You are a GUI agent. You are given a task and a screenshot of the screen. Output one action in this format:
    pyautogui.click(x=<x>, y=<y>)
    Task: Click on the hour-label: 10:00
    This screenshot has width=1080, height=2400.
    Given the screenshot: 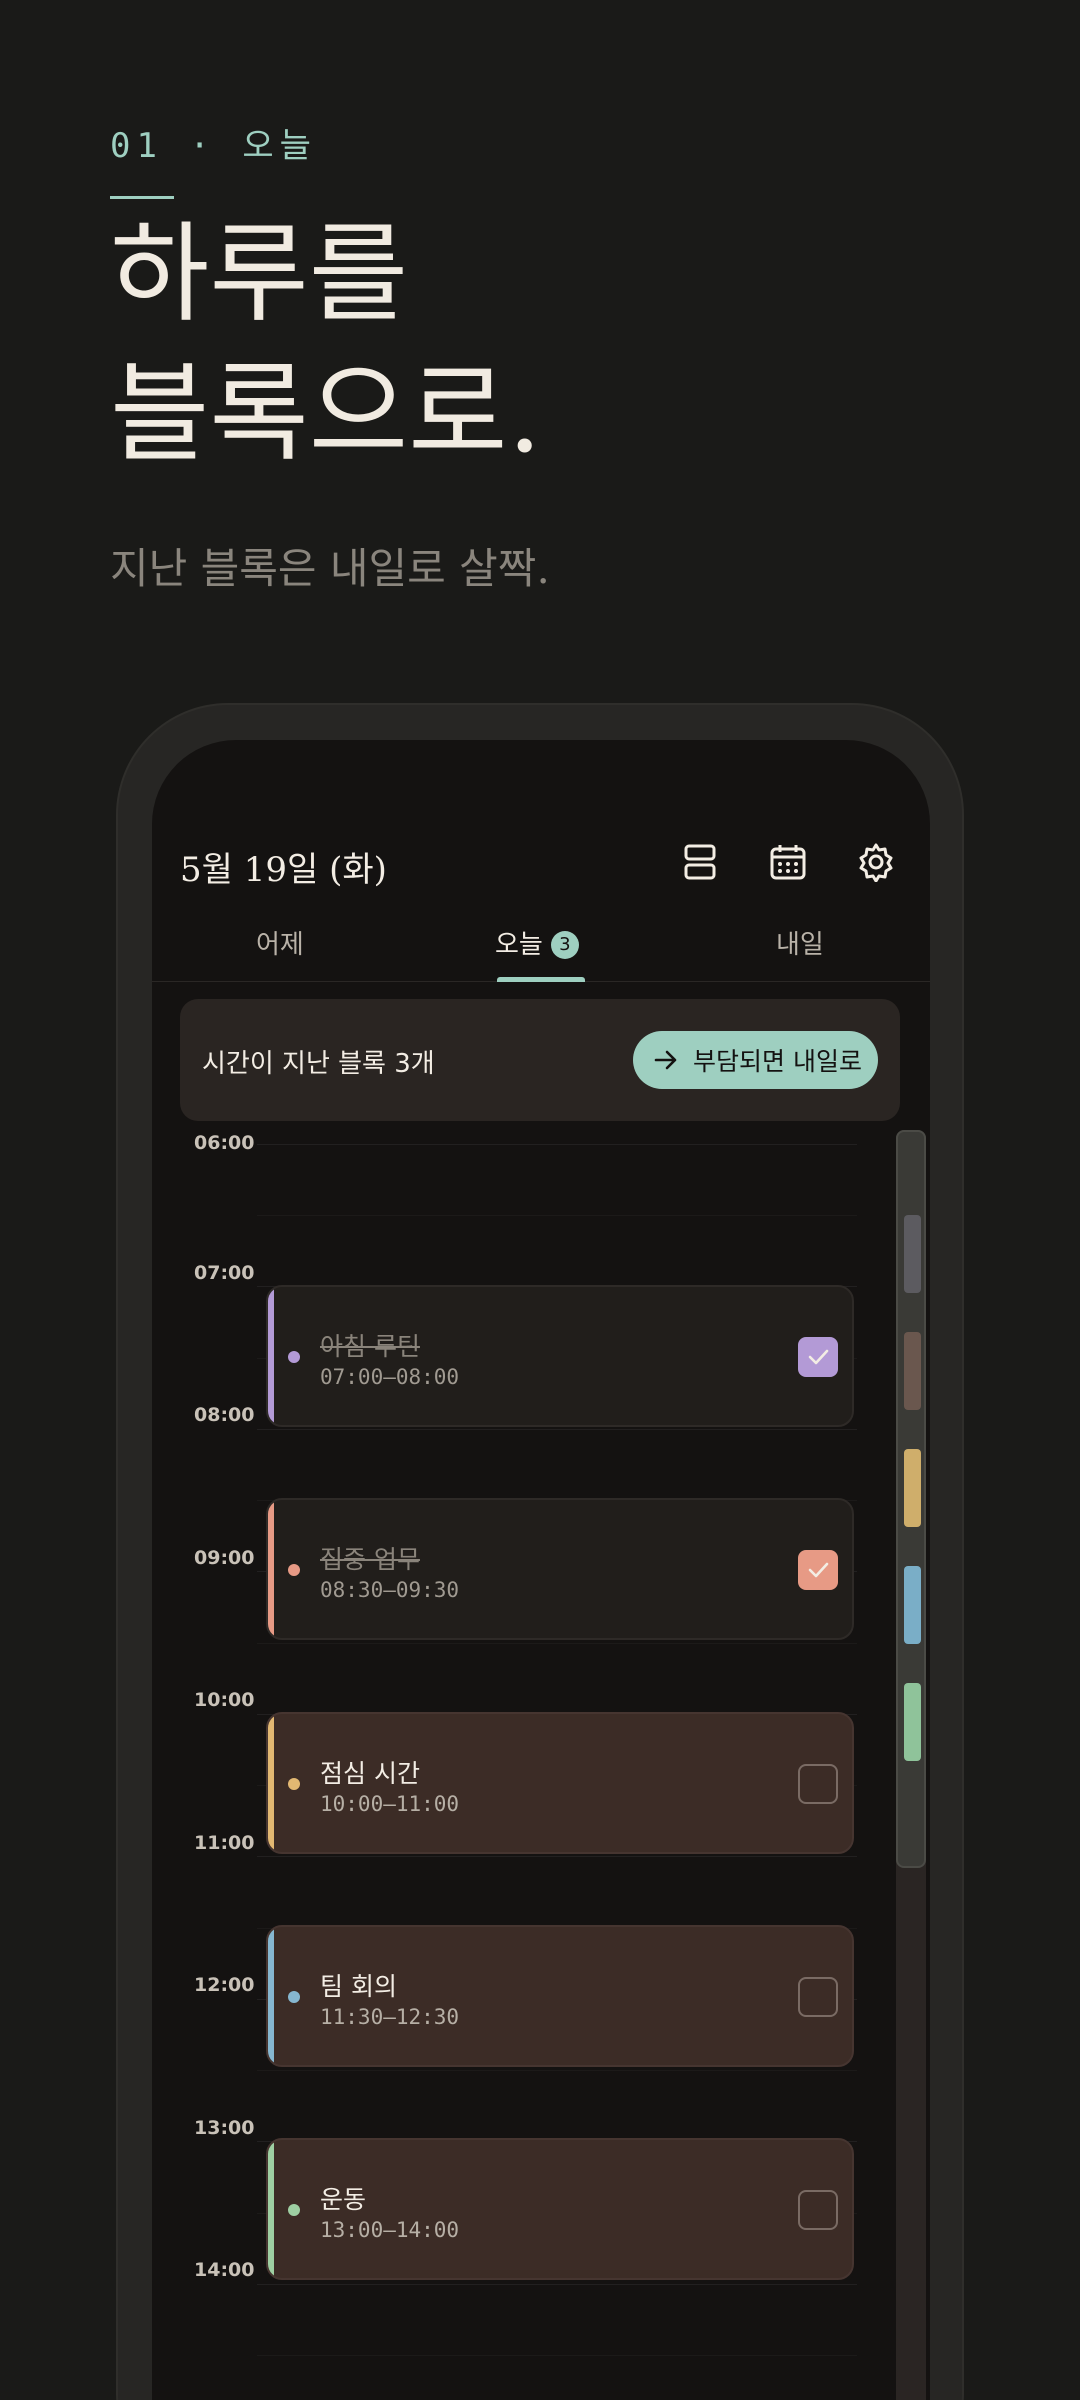 What is the action you would take?
    pyautogui.click(x=224, y=1700)
    